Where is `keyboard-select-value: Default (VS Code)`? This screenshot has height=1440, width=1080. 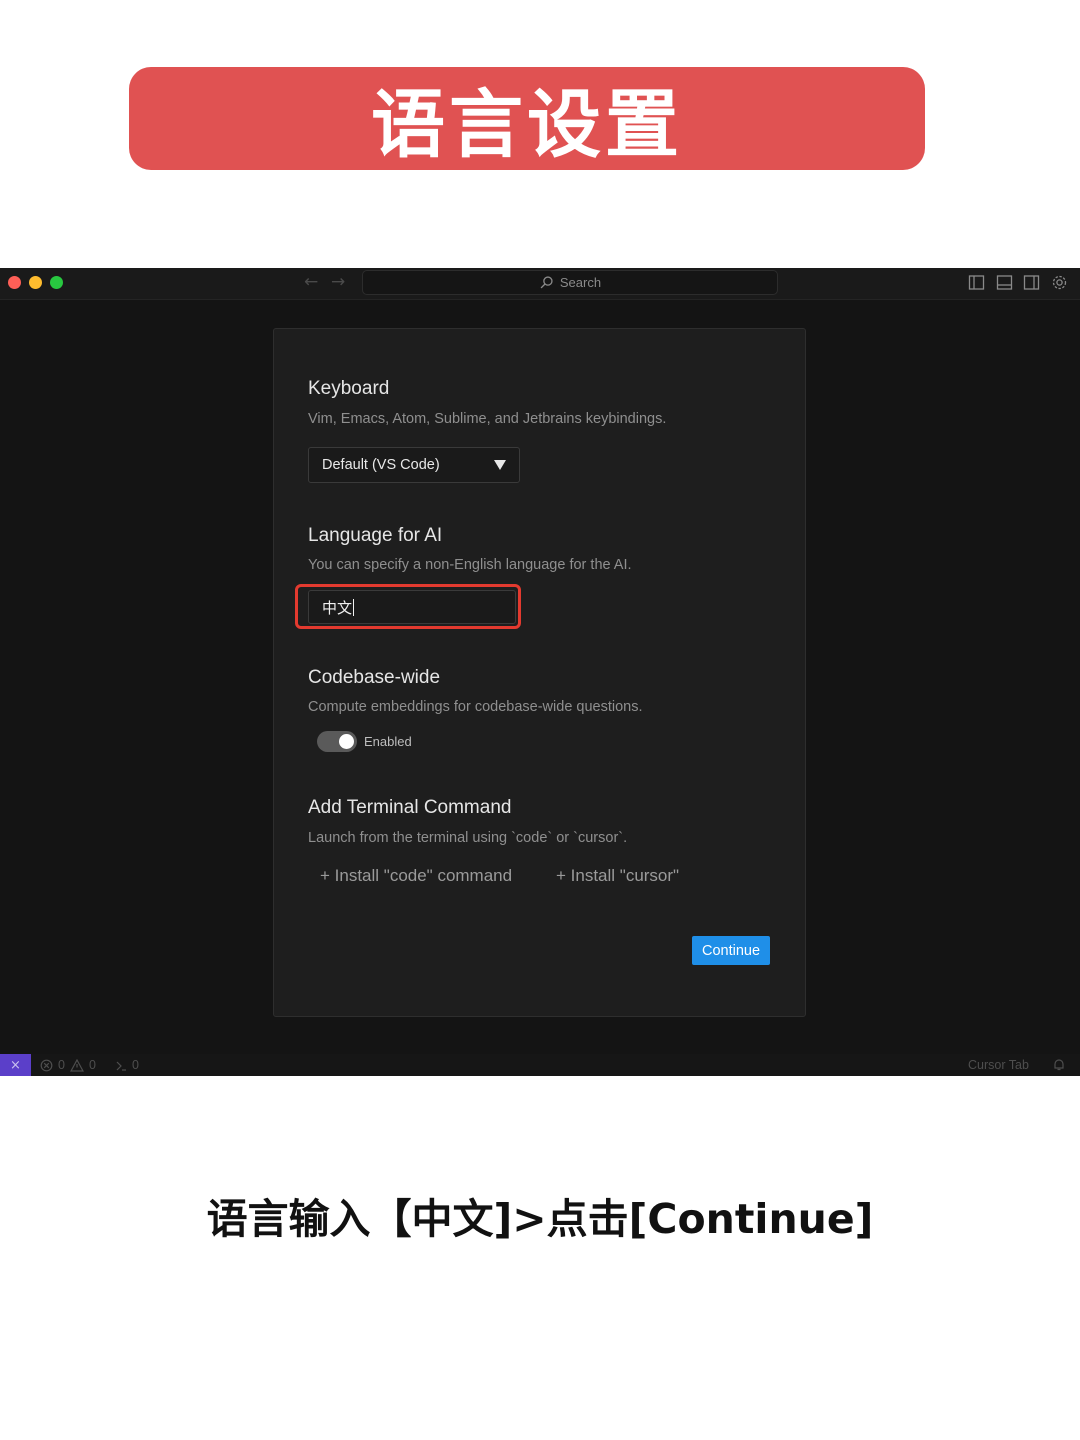 keyboard-select-value: Default (VS Code) is located at coordinates (381, 465).